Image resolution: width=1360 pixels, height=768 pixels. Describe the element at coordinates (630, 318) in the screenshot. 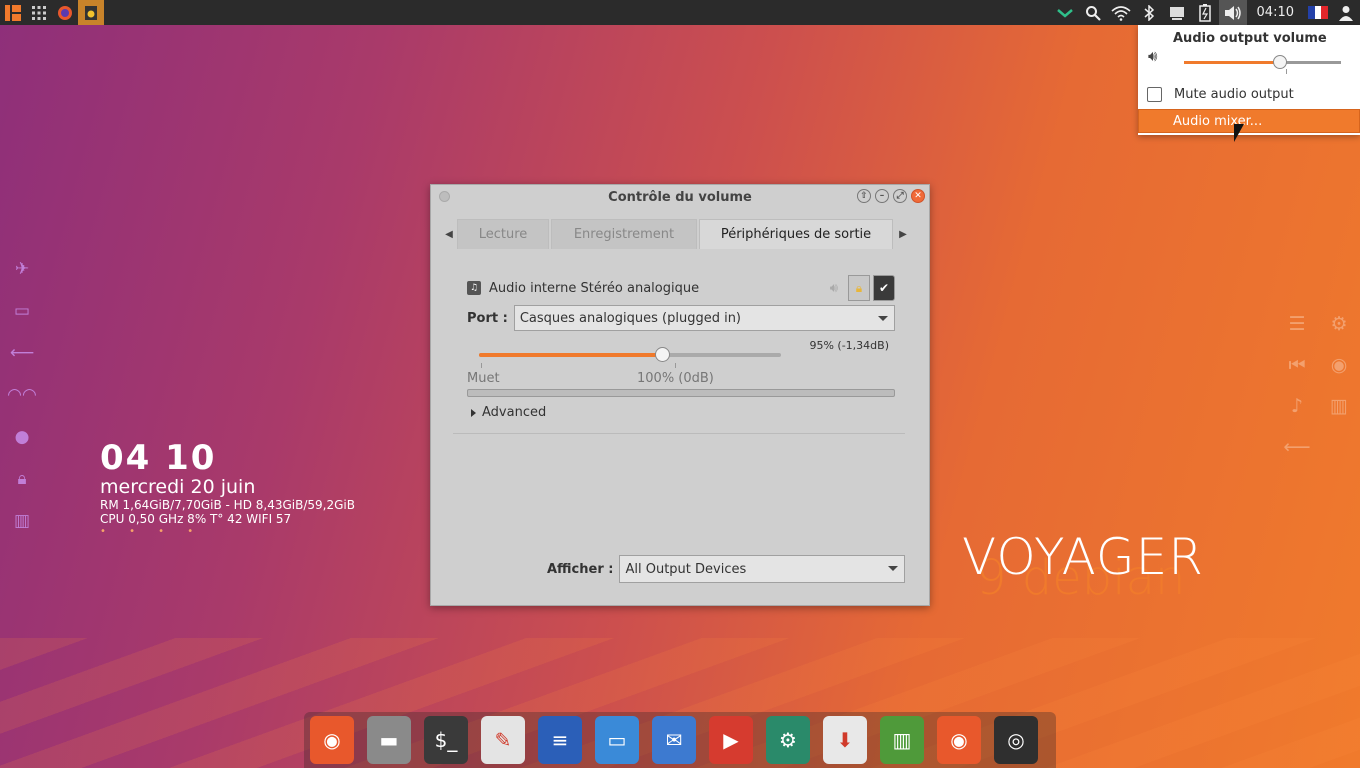

I see `port-value: Casques analogiques (plugged in)` at that location.